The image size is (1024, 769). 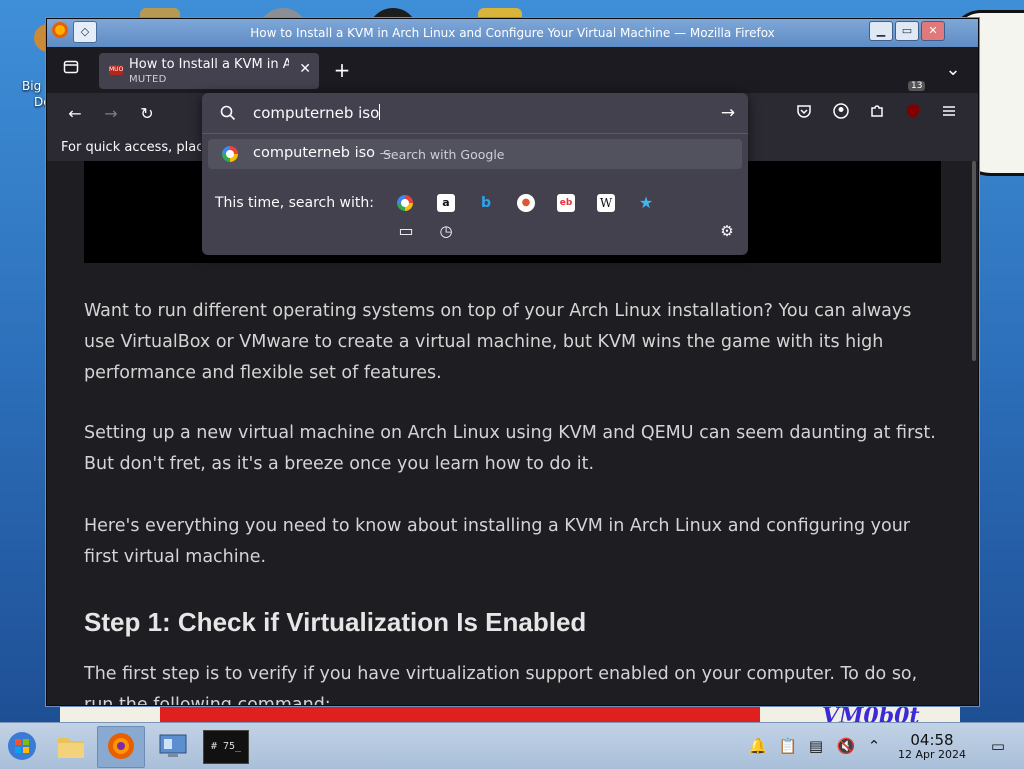 I want to click on account-button, so click(x=841, y=114).